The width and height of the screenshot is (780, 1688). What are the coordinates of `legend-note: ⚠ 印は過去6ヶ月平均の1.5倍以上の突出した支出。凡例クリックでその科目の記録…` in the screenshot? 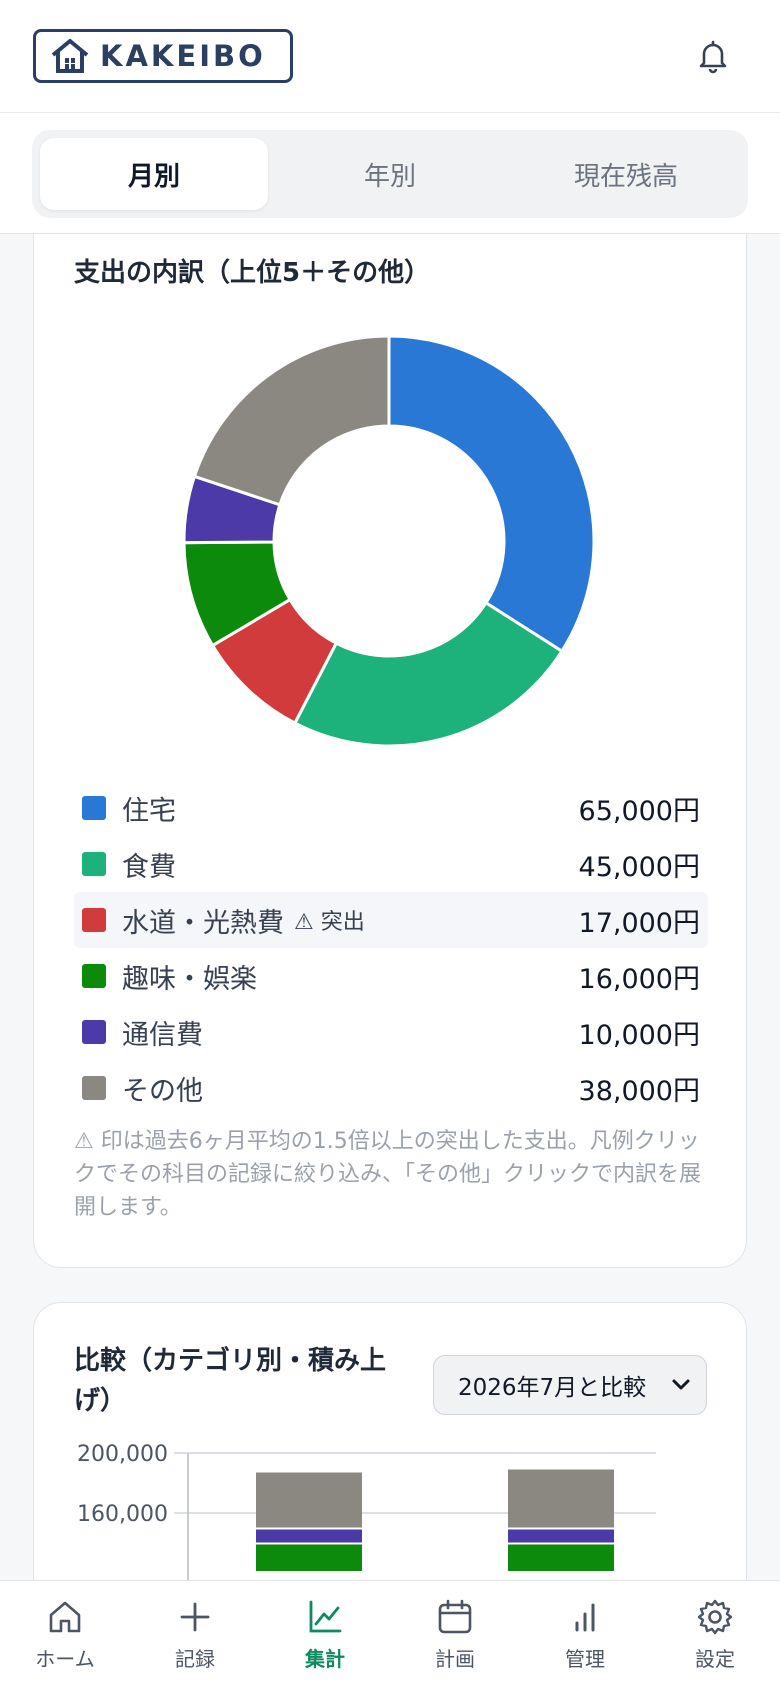 It's located at (388, 1174).